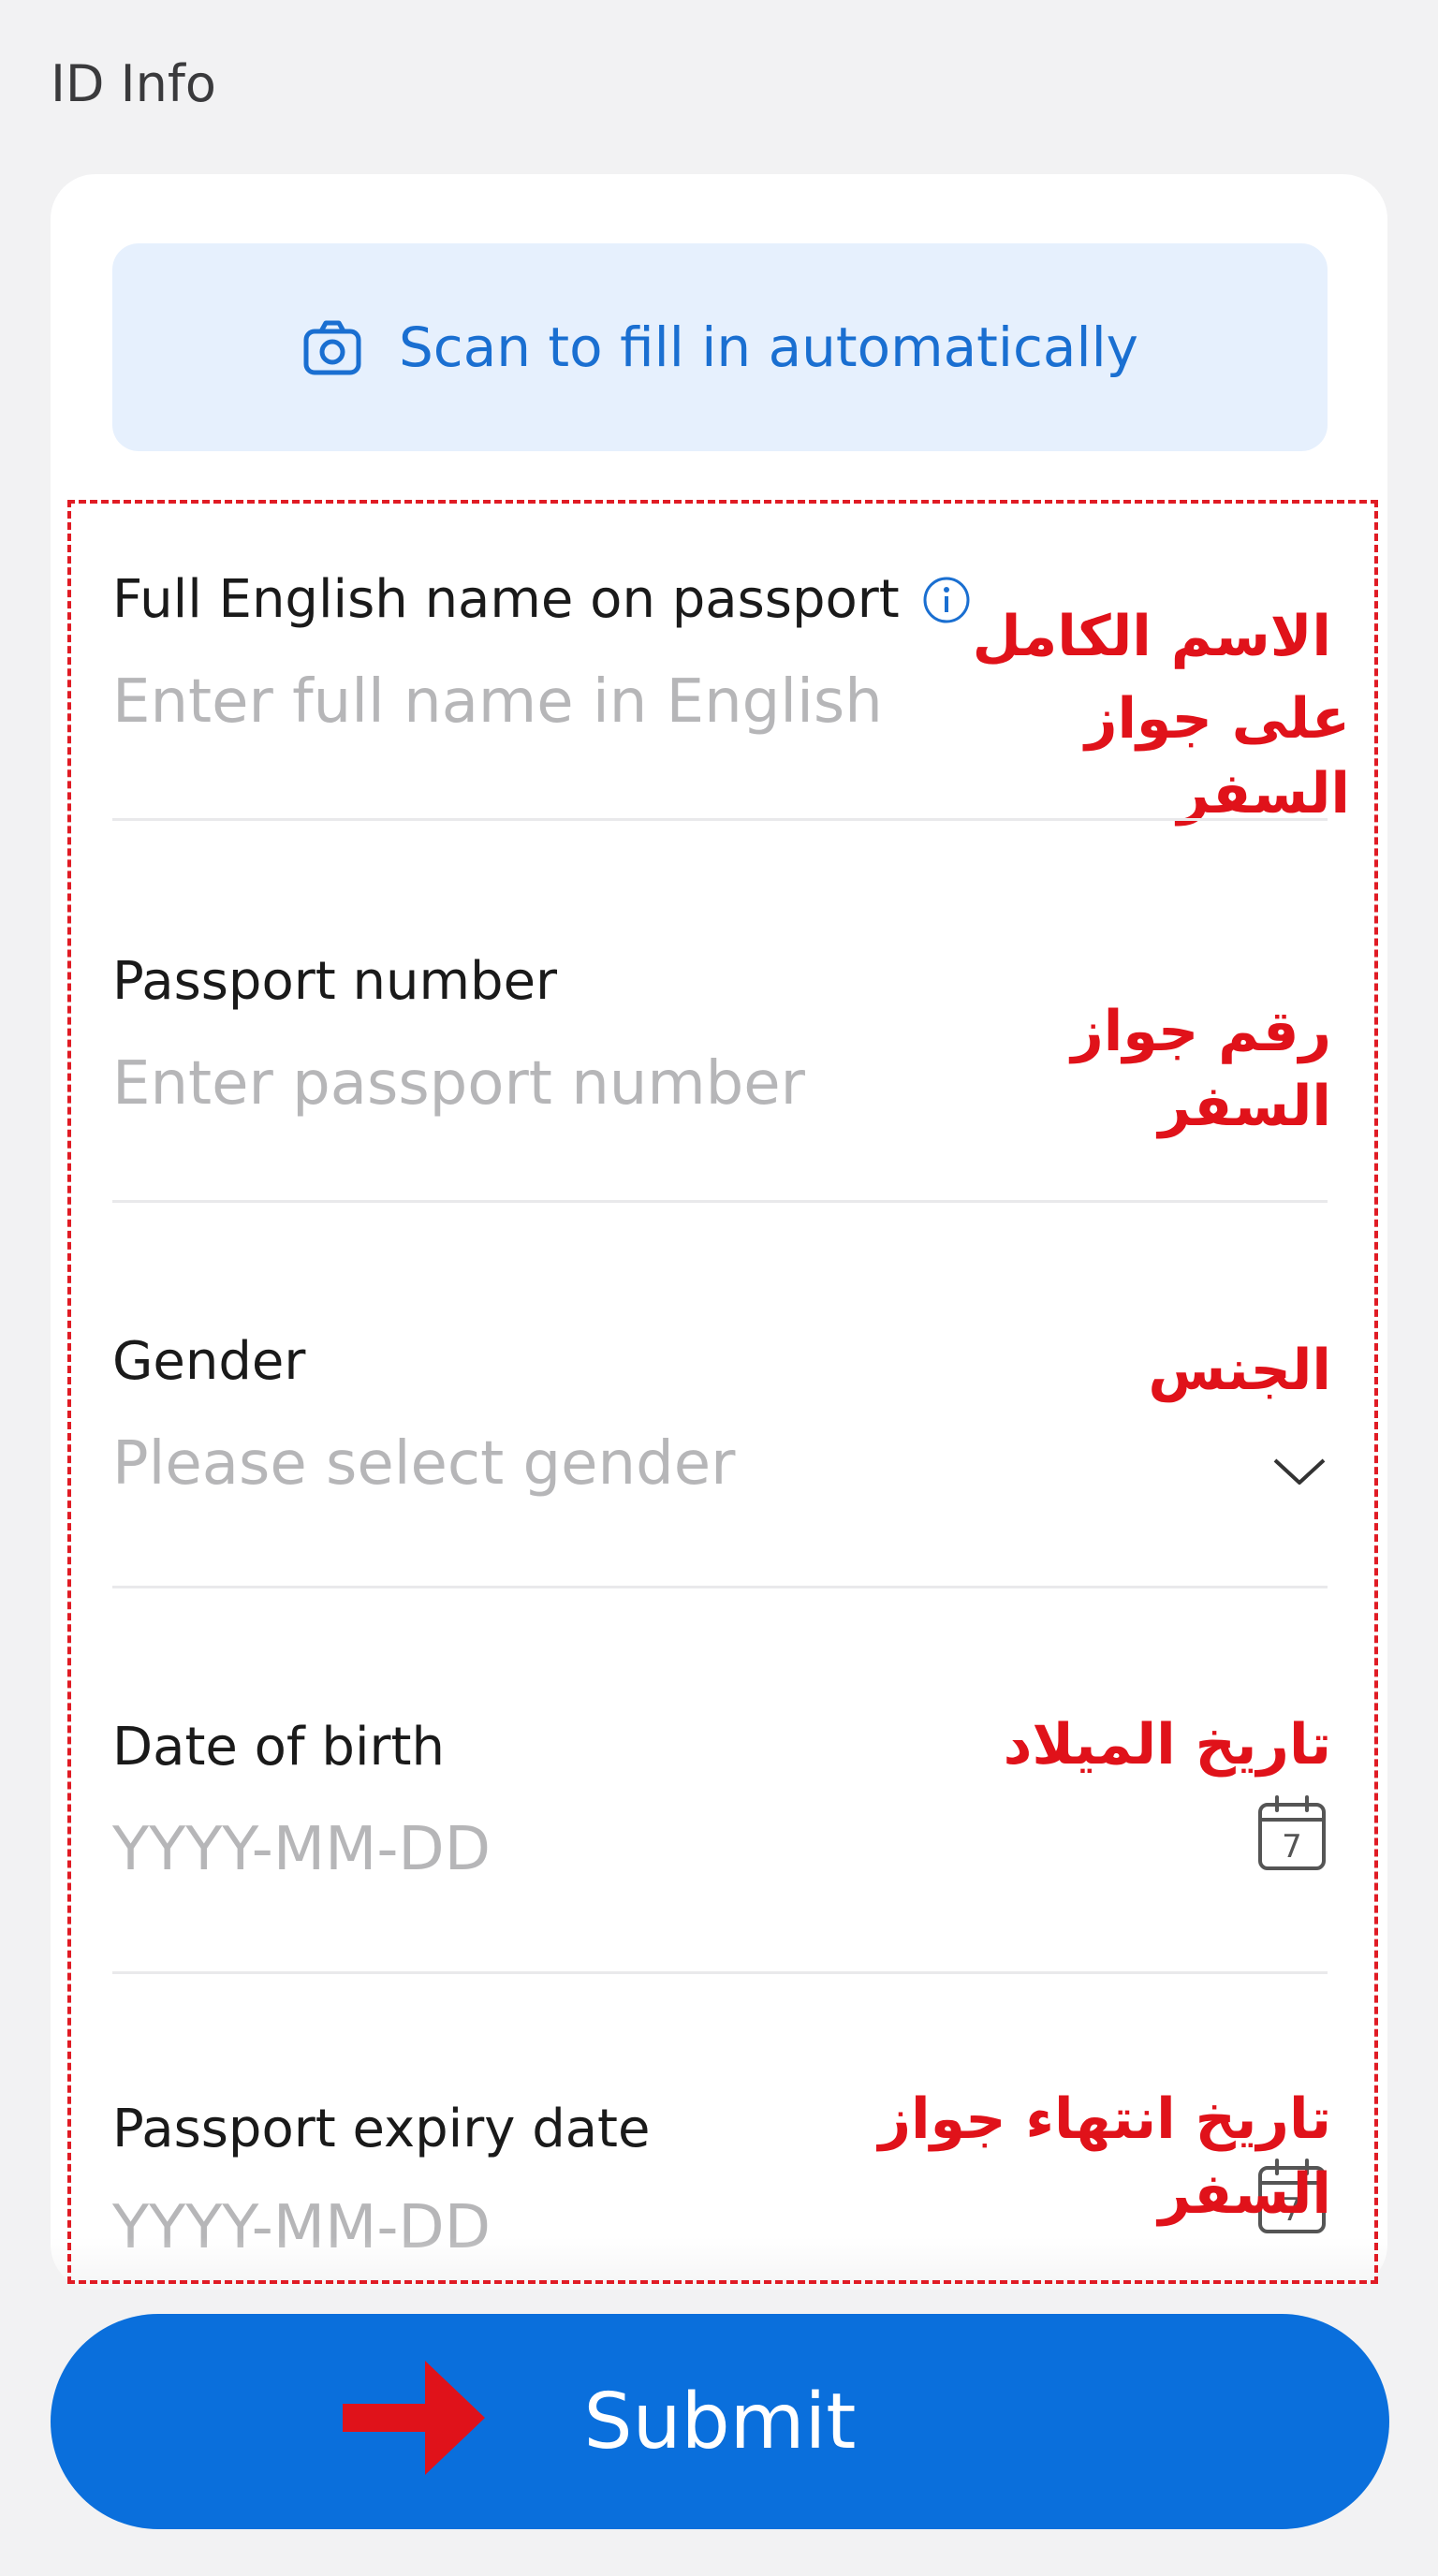 This screenshot has width=1438, height=2576. What do you see at coordinates (133, 83) in the screenshot?
I see `page-title: ID Info` at bounding box center [133, 83].